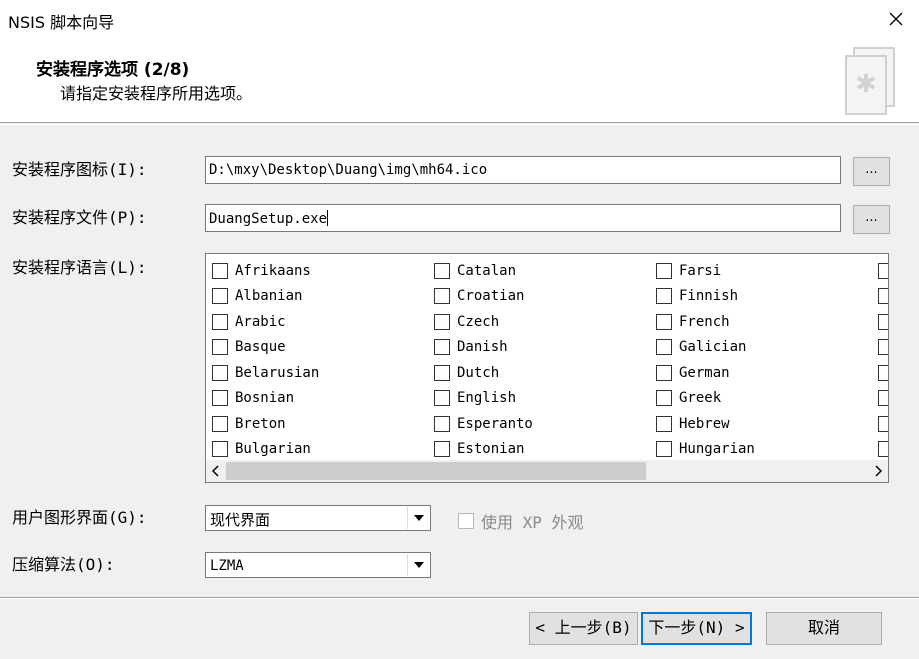 The width and height of the screenshot is (919, 659). What do you see at coordinates (79, 517) in the screenshot?
I see `ui-type-label: 用户图形界面(G):` at bounding box center [79, 517].